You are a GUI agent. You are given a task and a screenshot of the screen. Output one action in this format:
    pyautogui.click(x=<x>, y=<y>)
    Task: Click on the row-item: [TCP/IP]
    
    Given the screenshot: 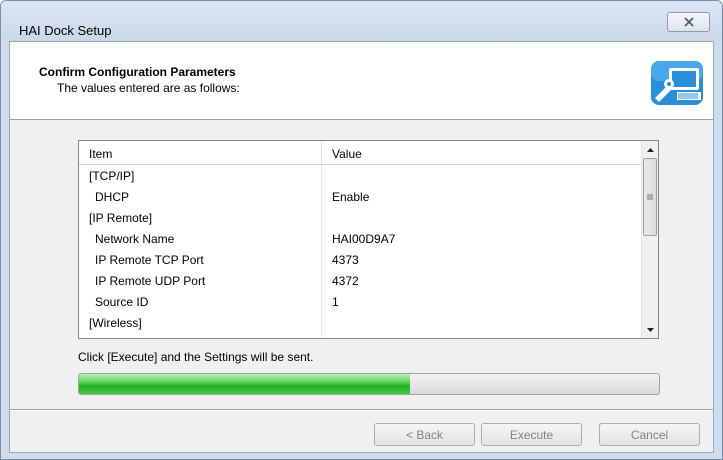 What is the action you would take?
    pyautogui.click(x=112, y=176)
    